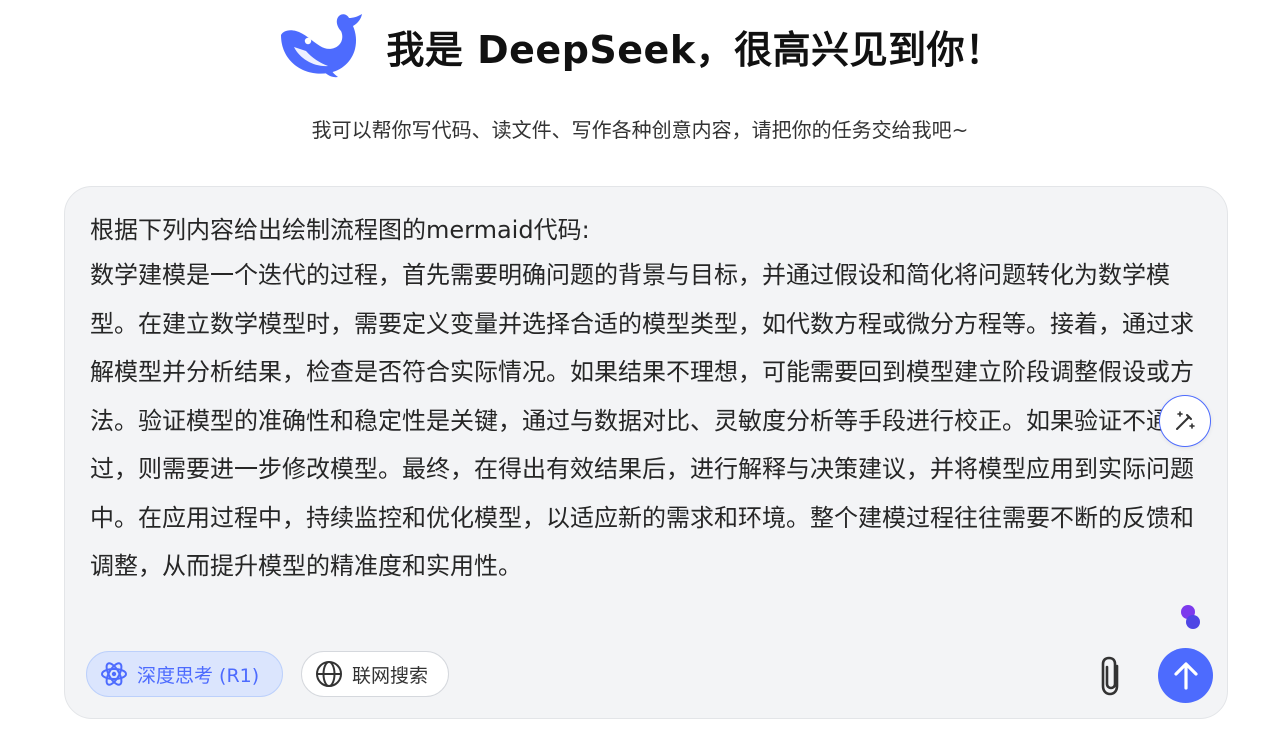 The height and width of the screenshot is (749, 1280). Describe the element at coordinates (340, 230) in the screenshot. I see `prompt-first-line: 根据下列内容给出绘制流程图的mermaid代码:` at that location.